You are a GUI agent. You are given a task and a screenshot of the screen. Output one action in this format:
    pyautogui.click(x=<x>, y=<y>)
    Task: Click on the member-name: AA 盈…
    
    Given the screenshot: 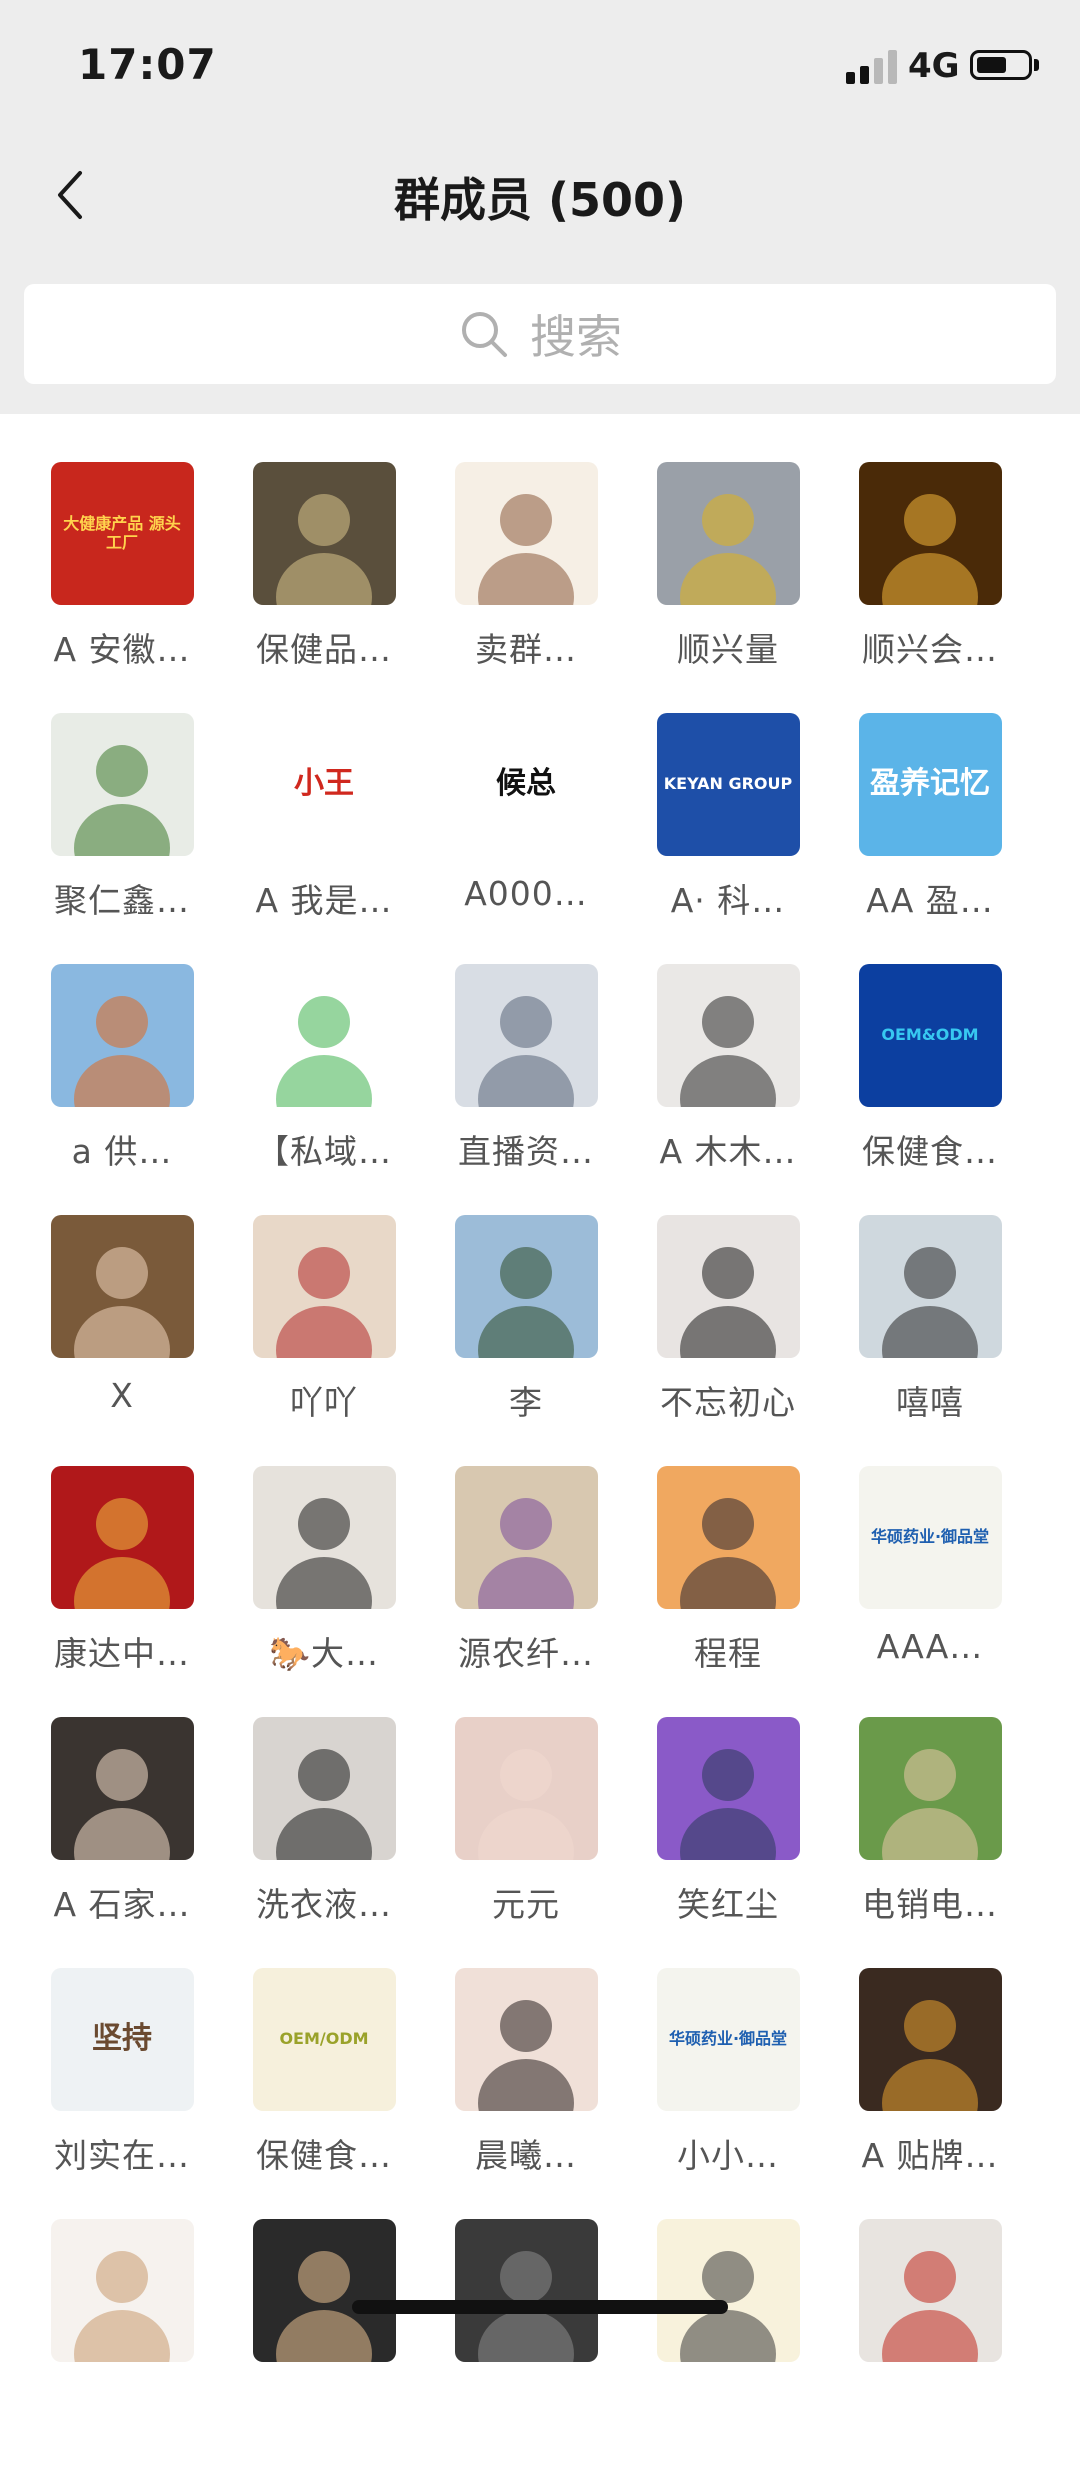 What is the action you would take?
    pyautogui.click(x=930, y=900)
    